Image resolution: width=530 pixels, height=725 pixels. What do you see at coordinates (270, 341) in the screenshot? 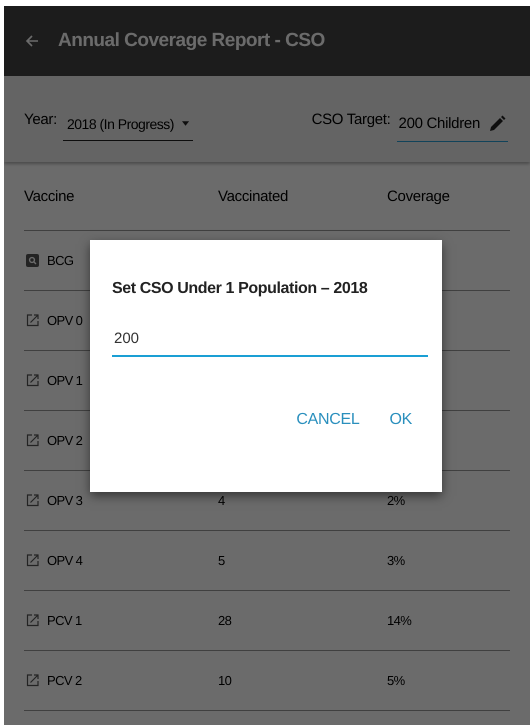
I see `population-input: 200` at bounding box center [270, 341].